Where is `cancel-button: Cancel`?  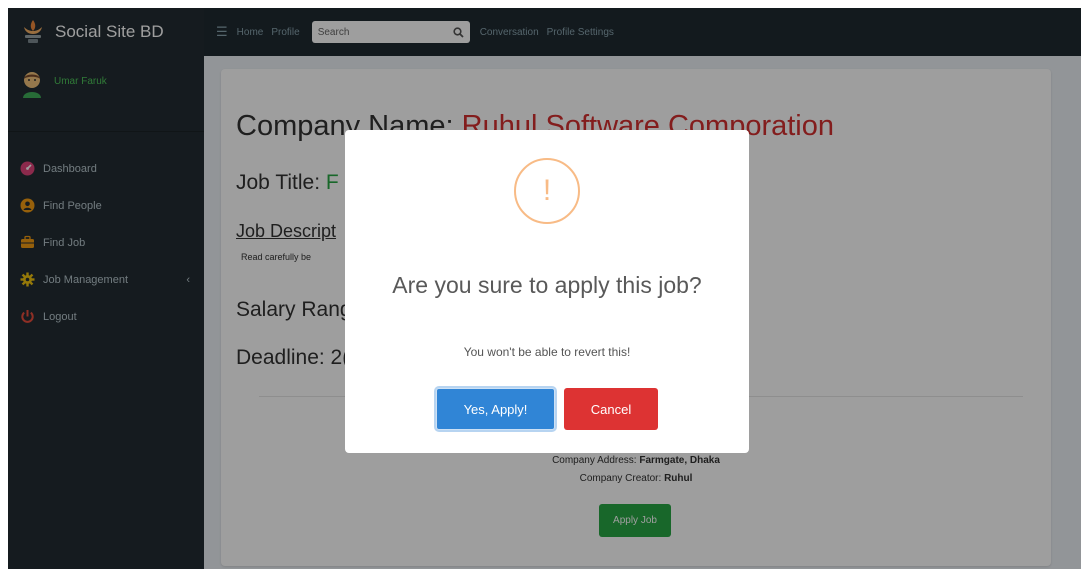
cancel-button: Cancel is located at coordinates (611, 409).